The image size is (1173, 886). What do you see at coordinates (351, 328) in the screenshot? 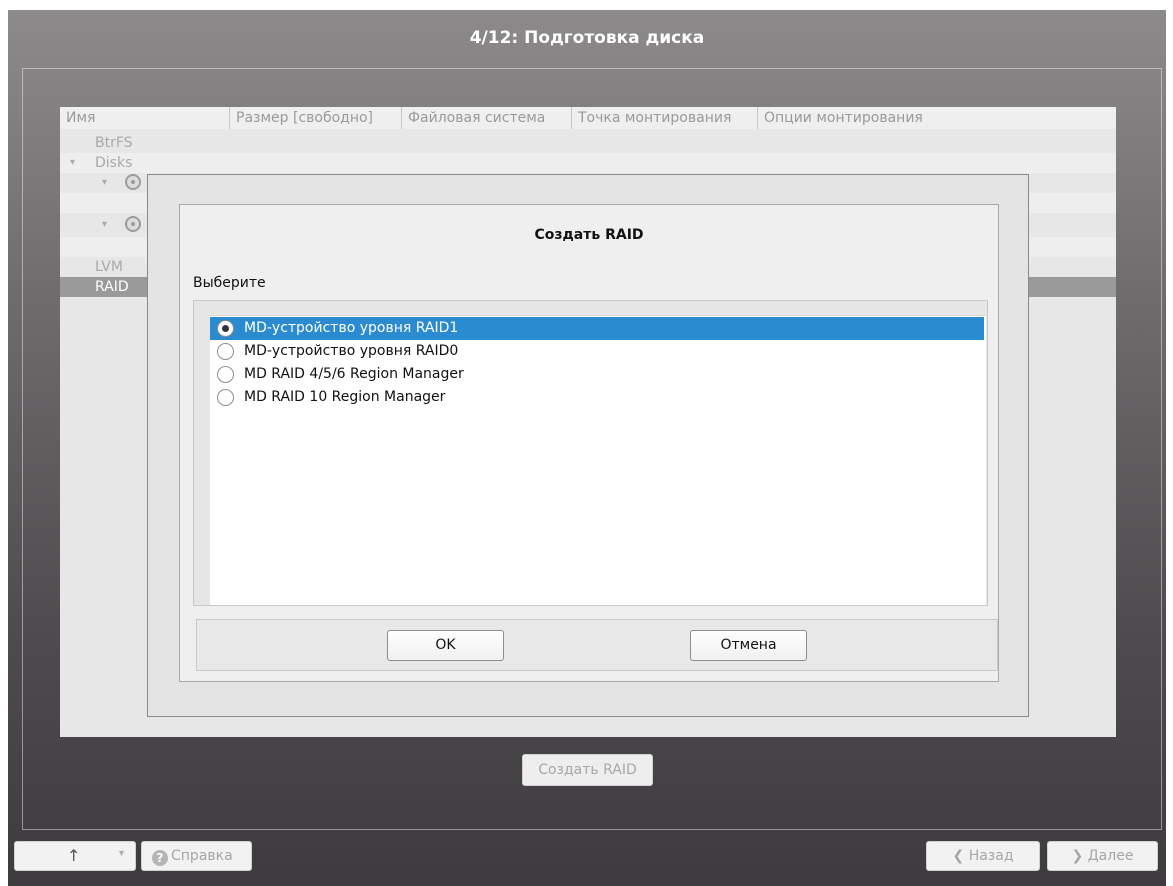
I see `option-label: MD-устройство уровня RAID1` at bounding box center [351, 328].